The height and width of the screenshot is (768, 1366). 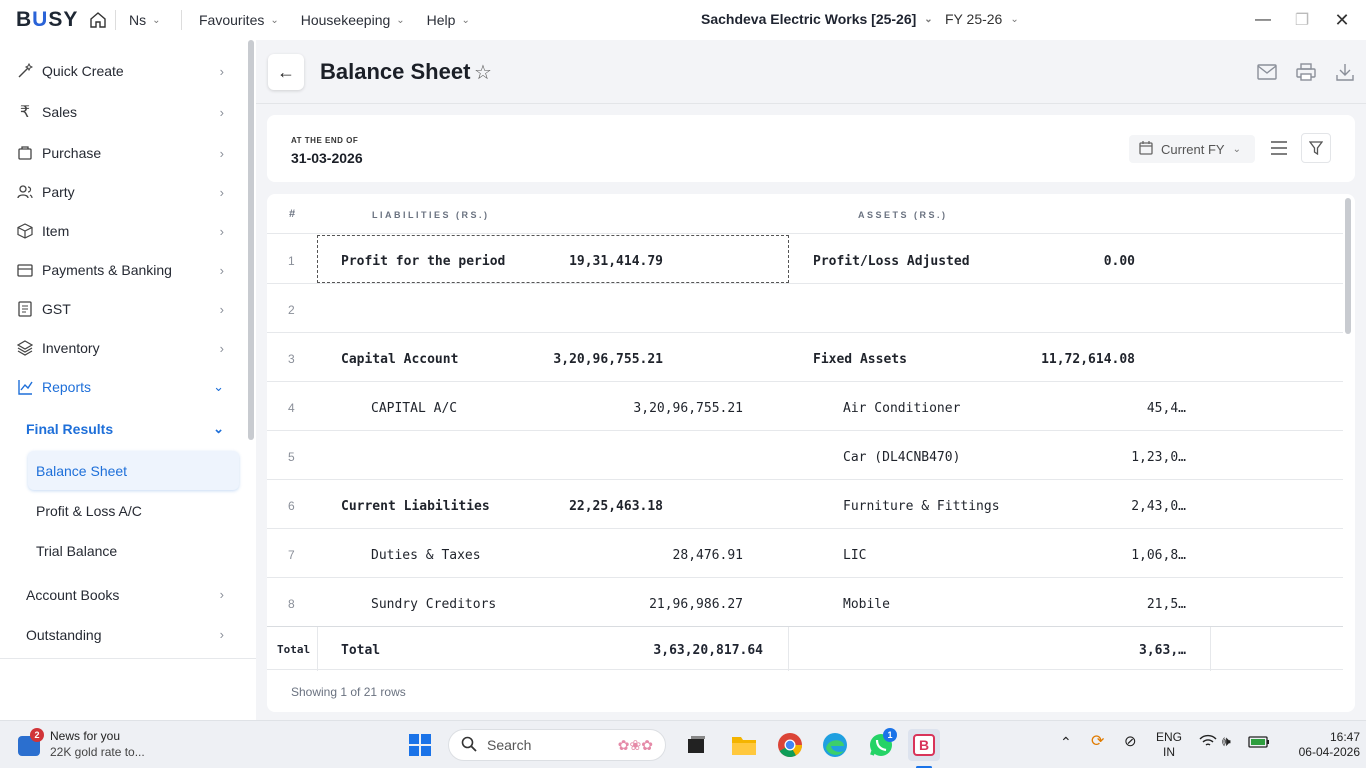 I want to click on file-explorer-icon, so click(x=744, y=745).